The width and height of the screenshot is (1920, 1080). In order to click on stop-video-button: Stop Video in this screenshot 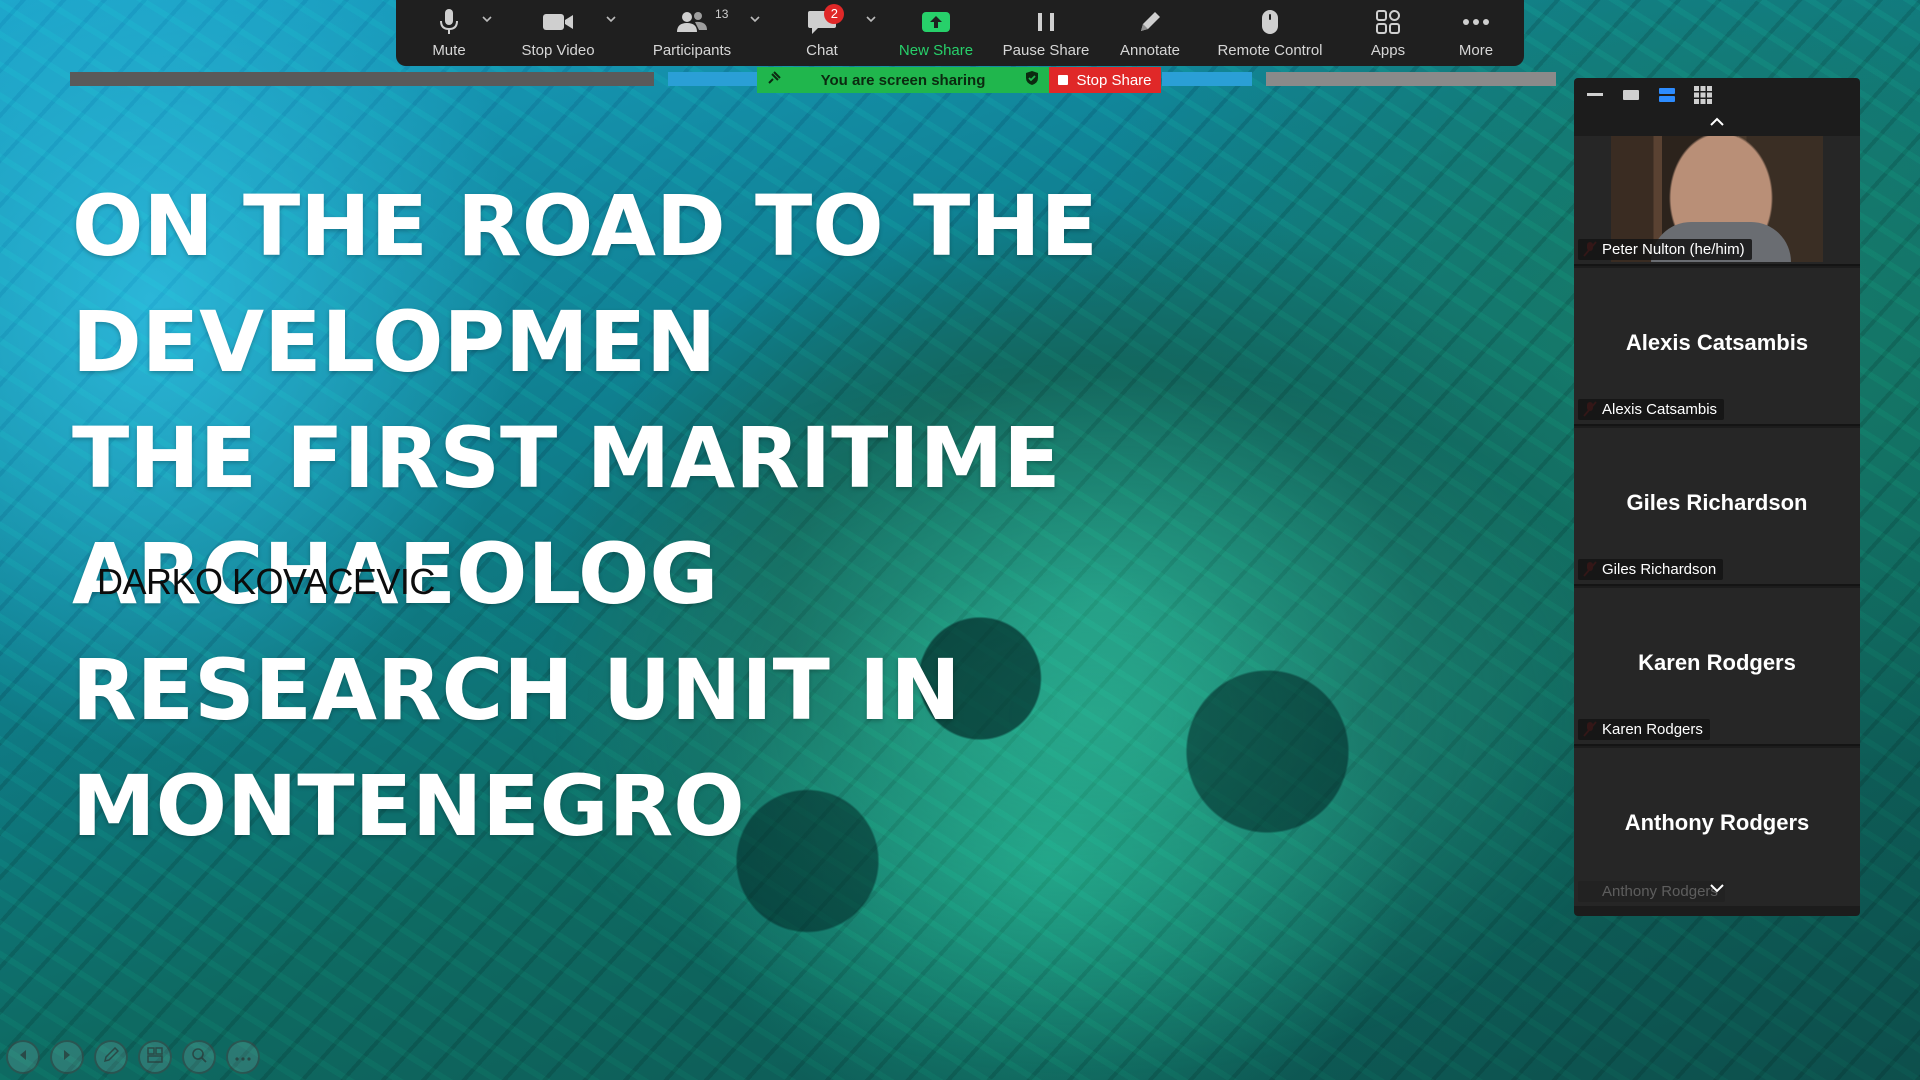, I will do `click(558, 33)`.